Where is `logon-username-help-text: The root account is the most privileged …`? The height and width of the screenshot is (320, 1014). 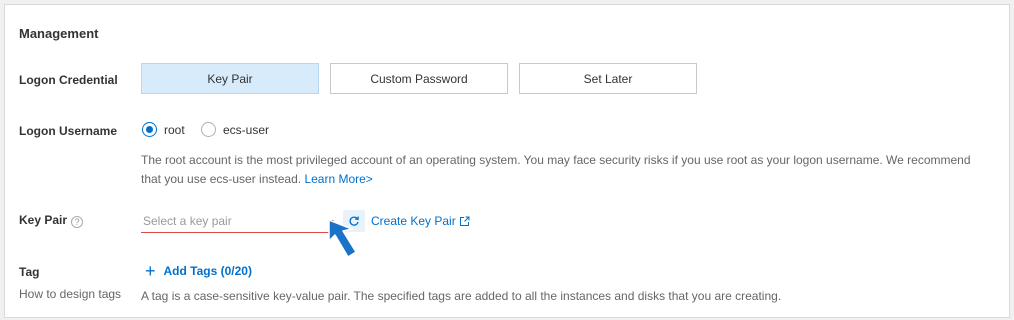 logon-username-help-text: The root account is the most privileged … is located at coordinates (556, 169).